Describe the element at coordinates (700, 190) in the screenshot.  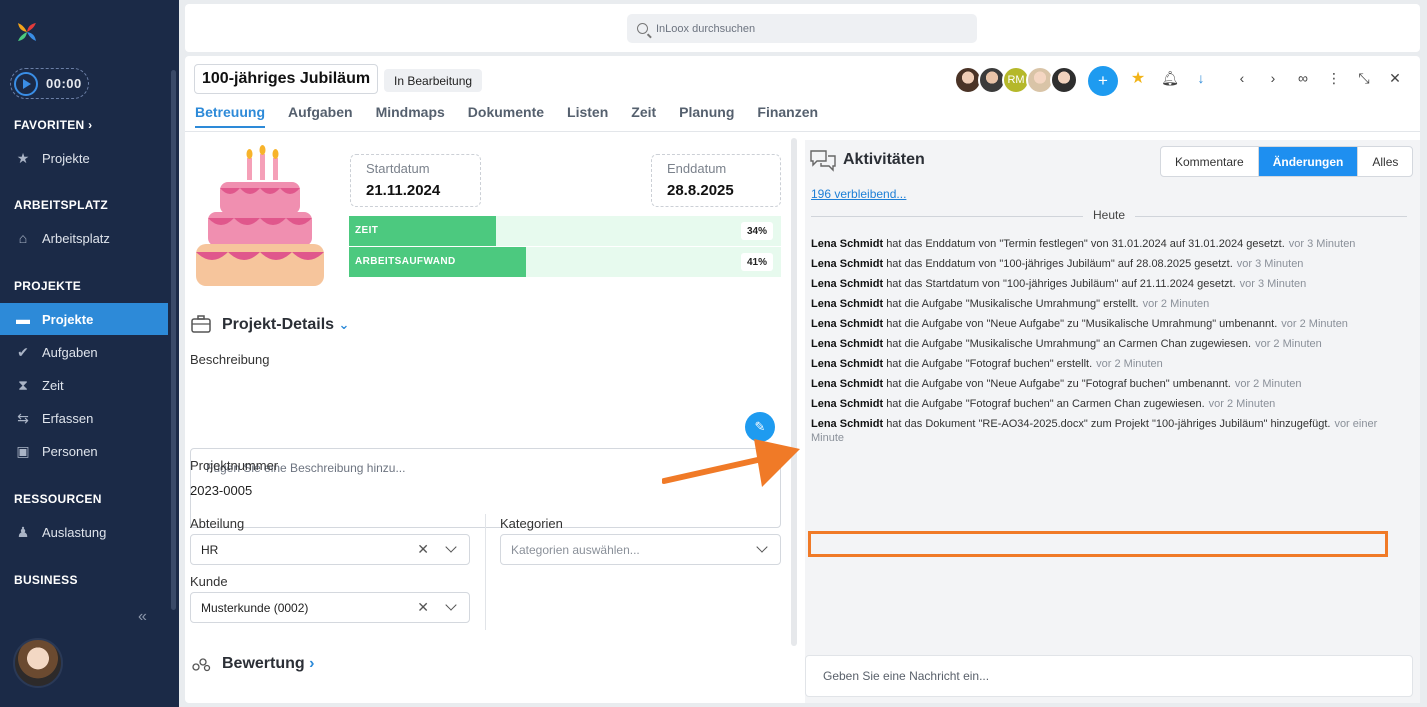
I see `end-date-value: 28.8.2025` at that location.